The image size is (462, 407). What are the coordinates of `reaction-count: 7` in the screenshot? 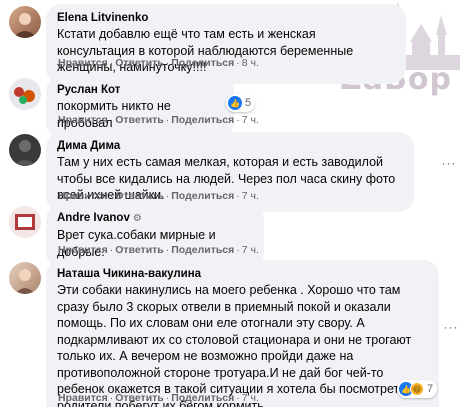 It's located at (430, 389).